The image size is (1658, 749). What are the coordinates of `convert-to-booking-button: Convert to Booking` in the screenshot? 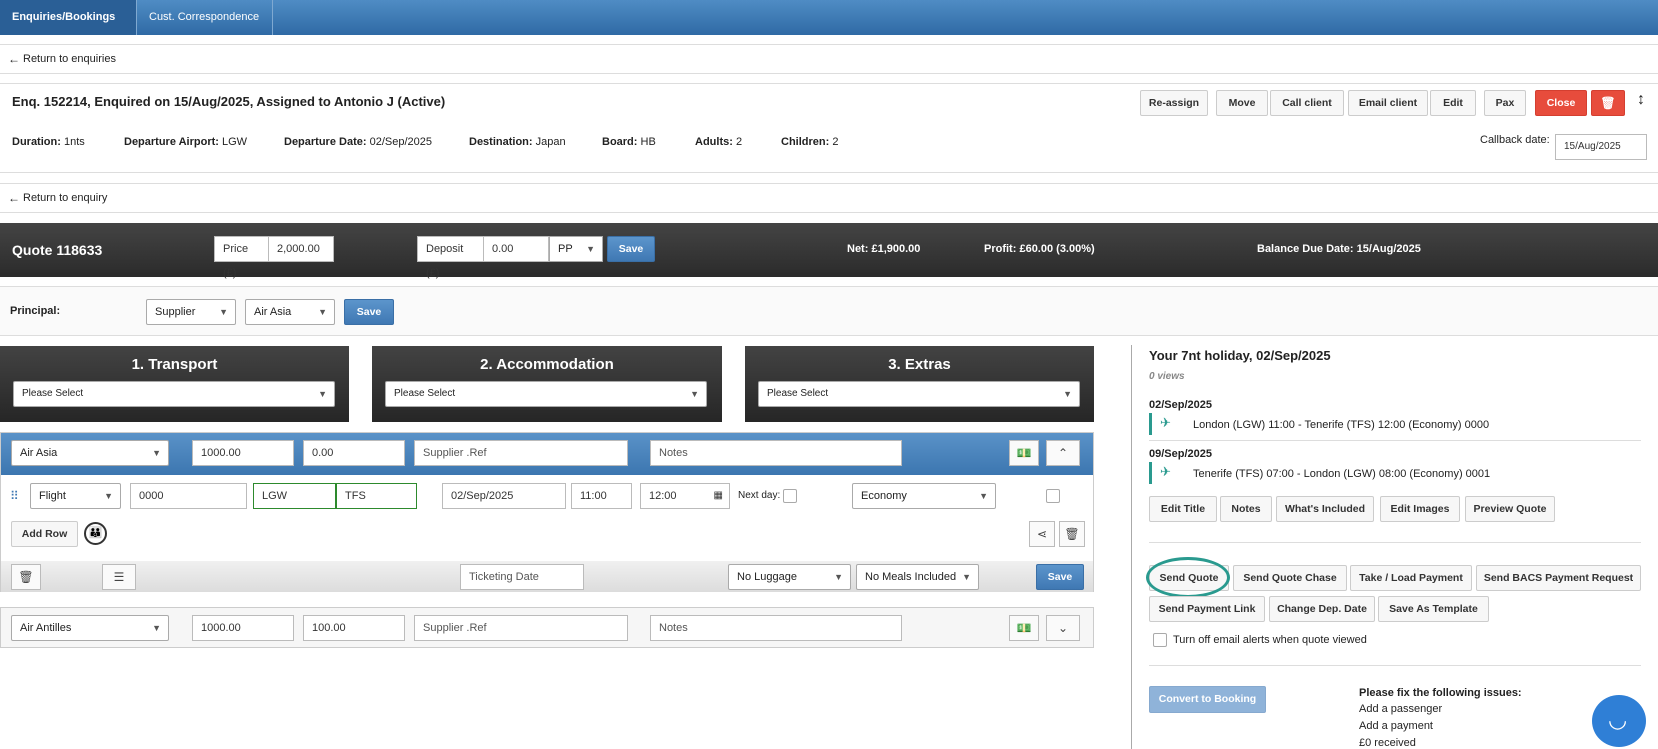 It's located at (1207, 699).